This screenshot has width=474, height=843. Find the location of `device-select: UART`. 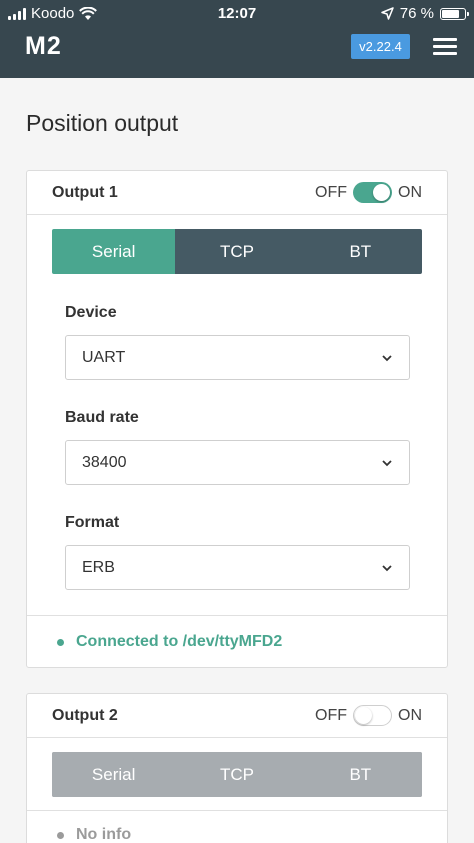

device-select: UART is located at coordinates (237, 357).